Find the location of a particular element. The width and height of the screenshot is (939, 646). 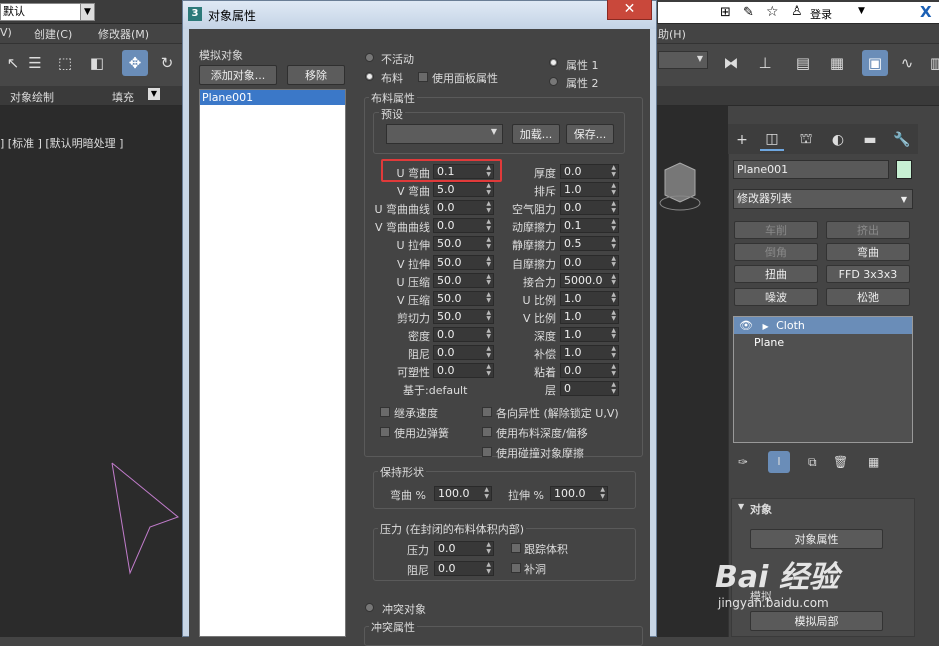

configure-icon: ▦ is located at coordinates (873, 462).